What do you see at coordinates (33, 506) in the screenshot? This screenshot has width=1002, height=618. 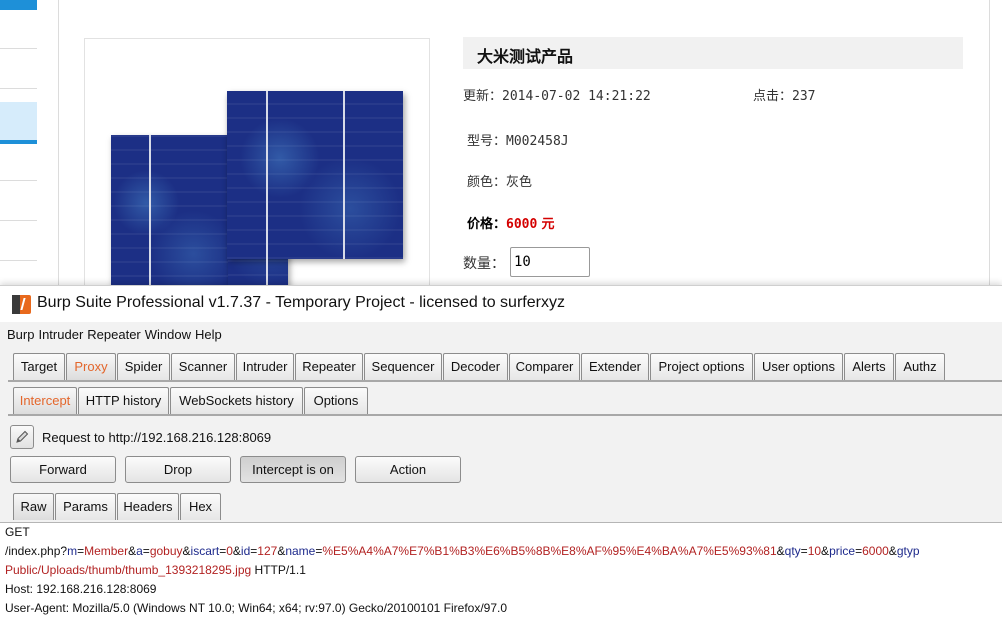 I see `editor-tab-raw: Raw` at bounding box center [33, 506].